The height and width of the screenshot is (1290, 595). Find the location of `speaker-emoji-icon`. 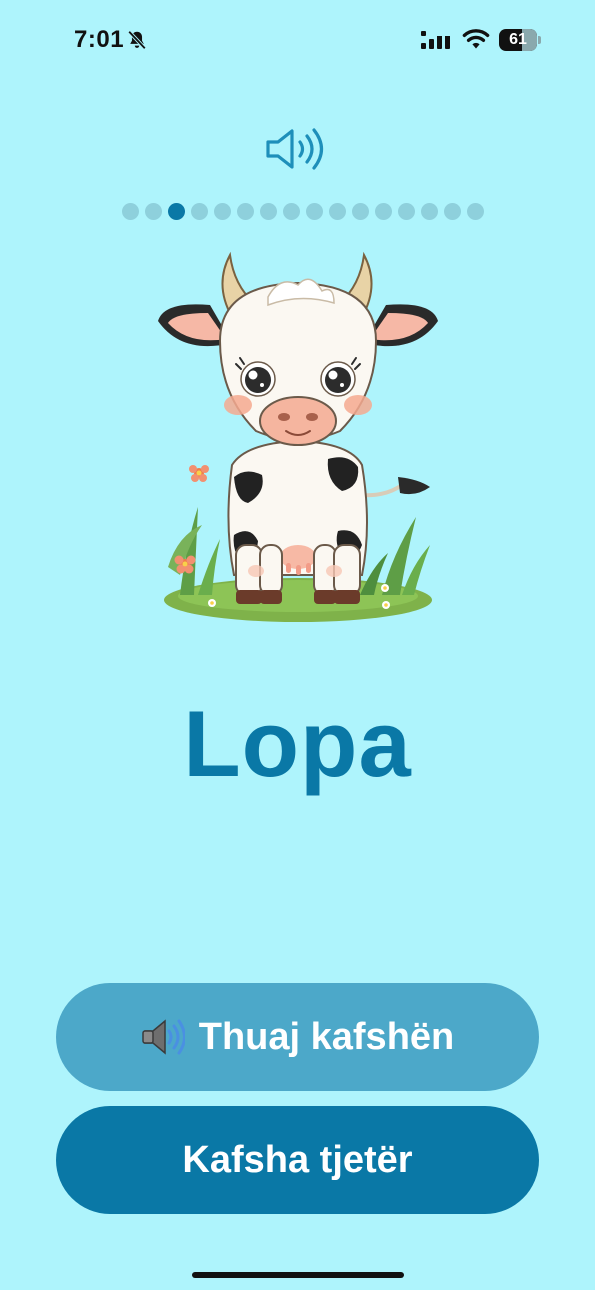

speaker-emoji-icon is located at coordinates (163, 1037).